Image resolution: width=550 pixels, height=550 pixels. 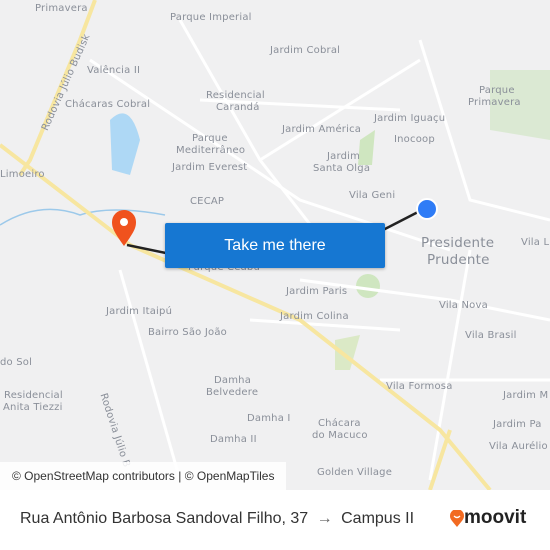 I want to click on moovit-logo: moovit, so click(x=488, y=518).